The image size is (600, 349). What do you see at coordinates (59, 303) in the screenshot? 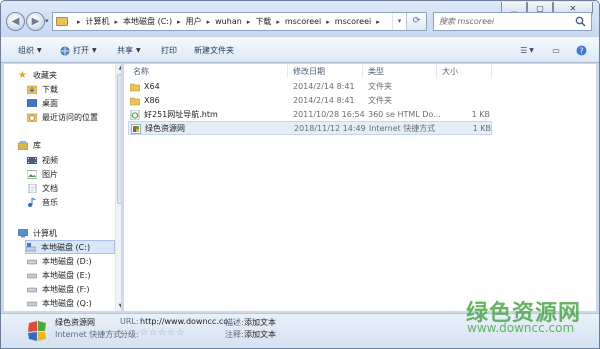
I see `nav-item-drive-q: 本地磁盘 (Q:)` at bounding box center [59, 303].